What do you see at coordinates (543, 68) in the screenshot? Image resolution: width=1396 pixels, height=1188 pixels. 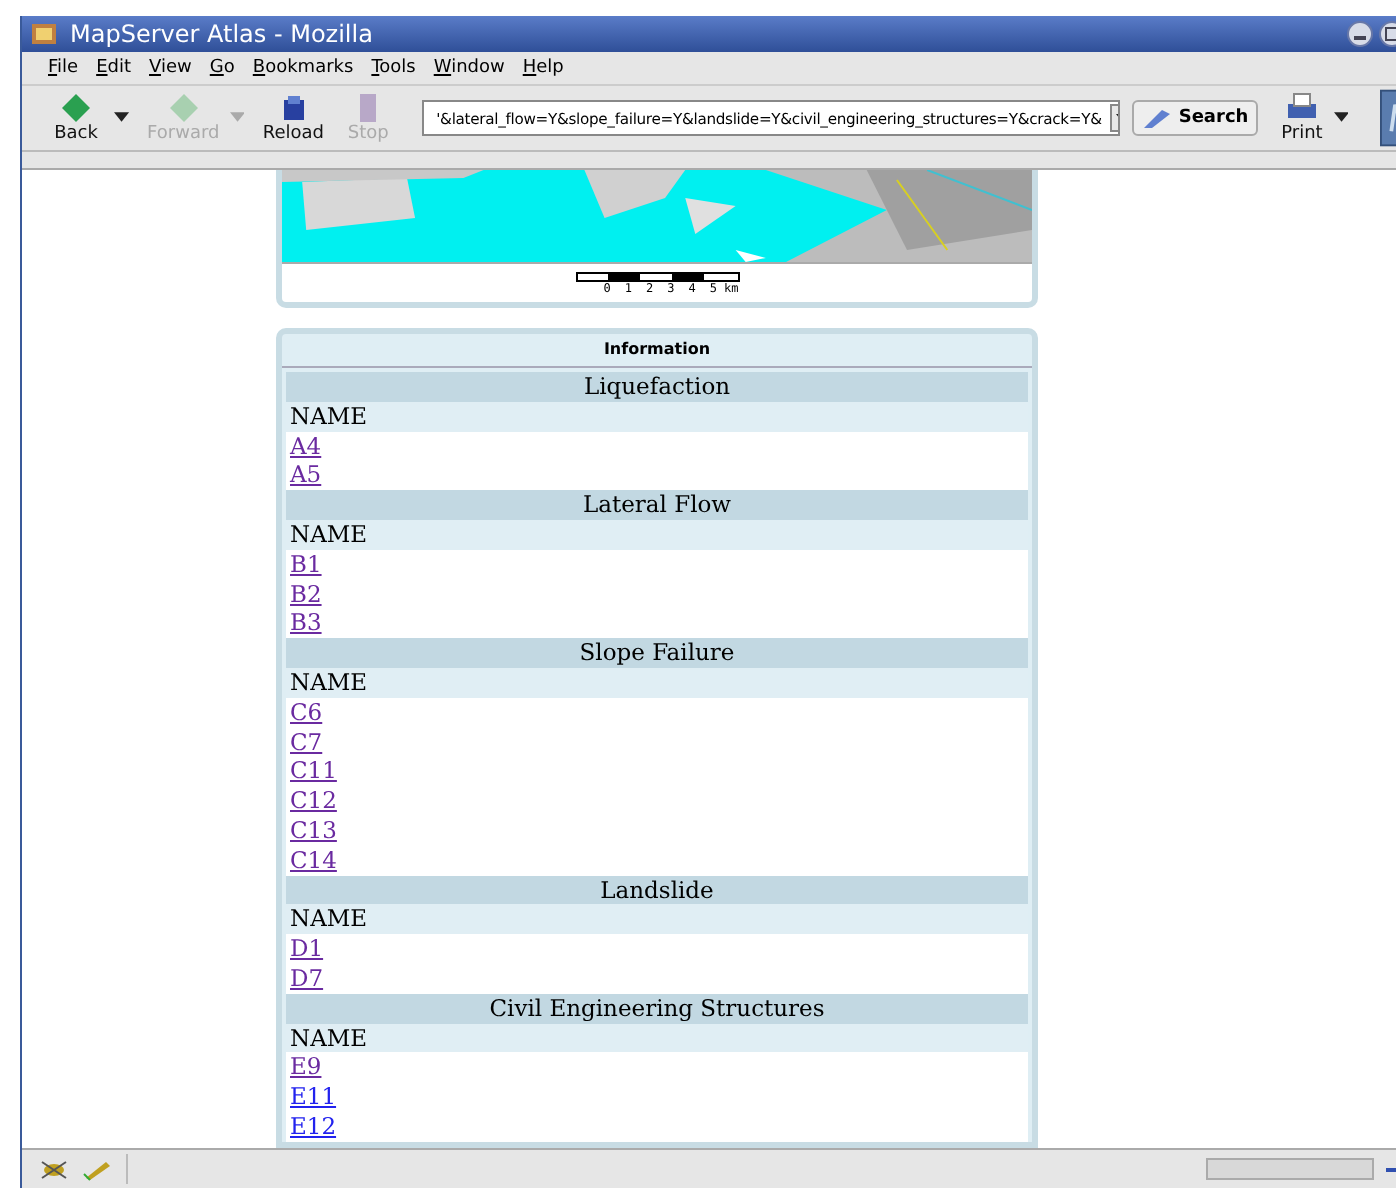 I see `menu-item: Help` at bounding box center [543, 68].